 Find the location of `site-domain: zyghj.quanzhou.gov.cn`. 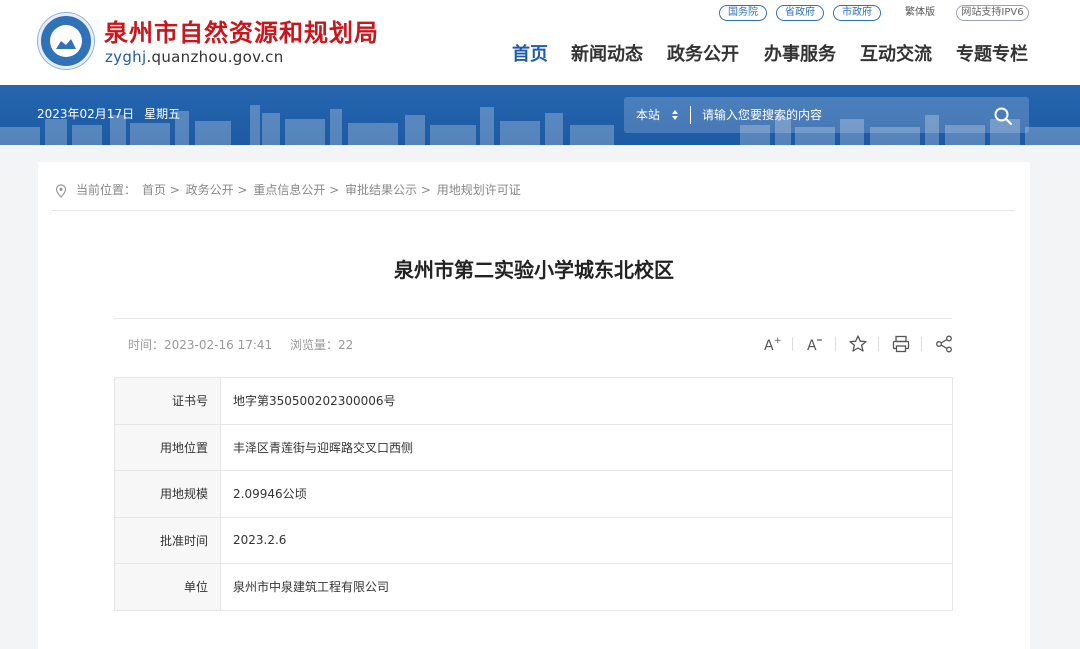

site-domain: zyghj.quanzhou.gov.cn is located at coordinates (194, 57).